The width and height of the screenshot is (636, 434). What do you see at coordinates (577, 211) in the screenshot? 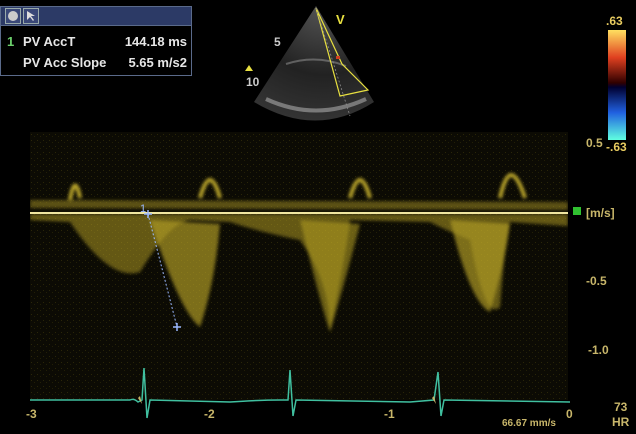
I see `baseline-handle-icon` at bounding box center [577, 211].